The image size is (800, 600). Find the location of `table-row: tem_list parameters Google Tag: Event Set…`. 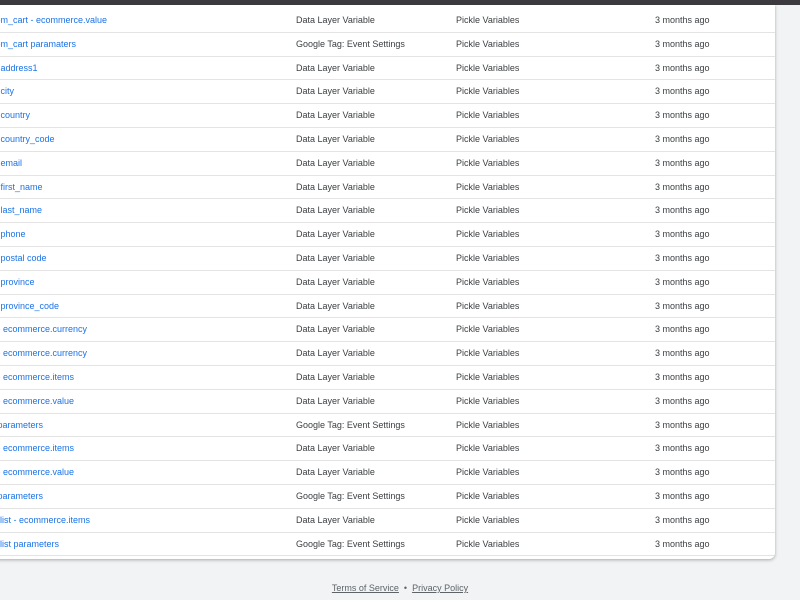

table-row: tem_list parameters Google Tag: Event Set… is located at coordinates (387, 545).